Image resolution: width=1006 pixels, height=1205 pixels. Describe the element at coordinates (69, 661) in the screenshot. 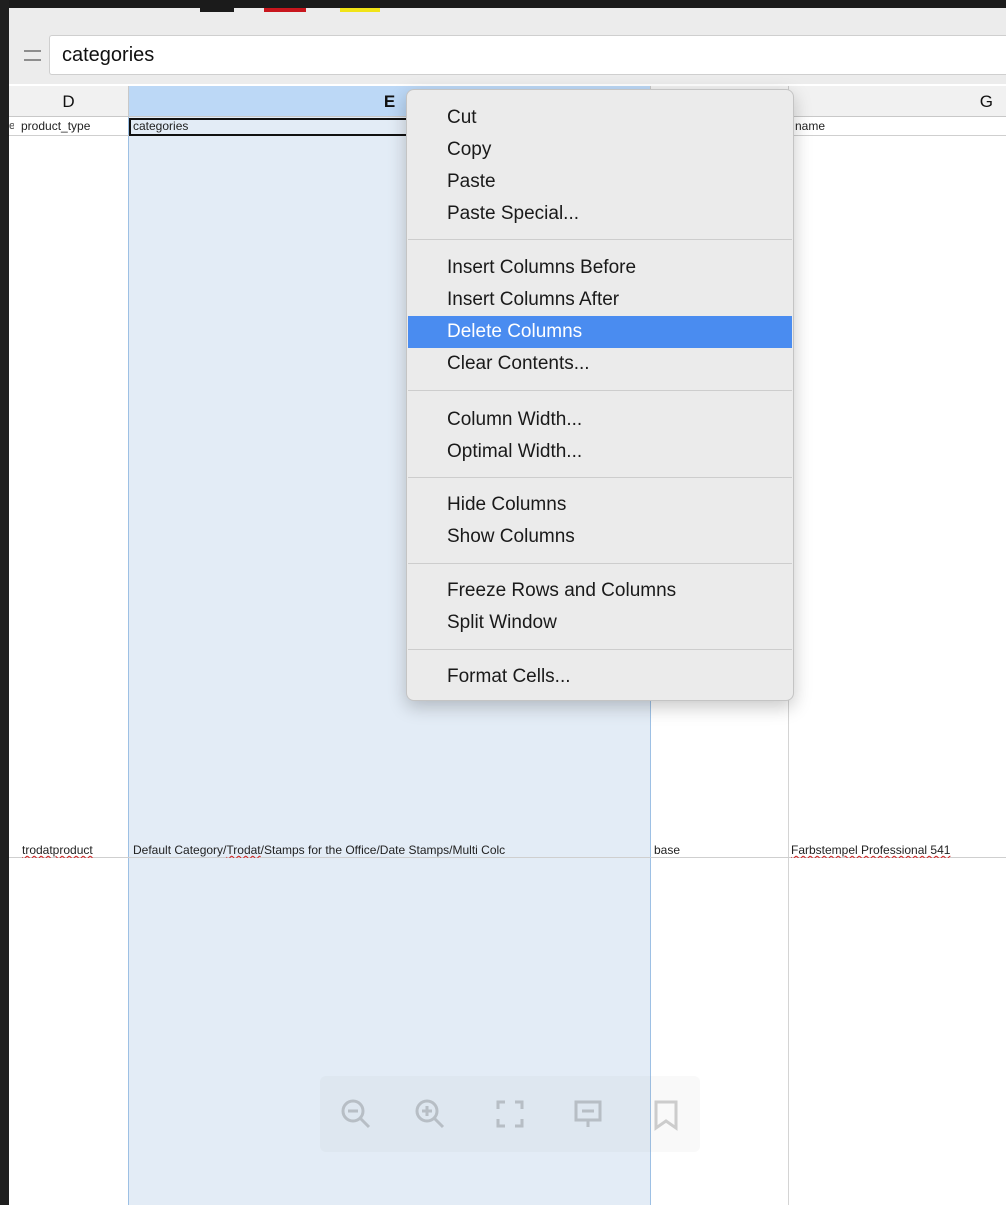

I see `column-d` at that location.